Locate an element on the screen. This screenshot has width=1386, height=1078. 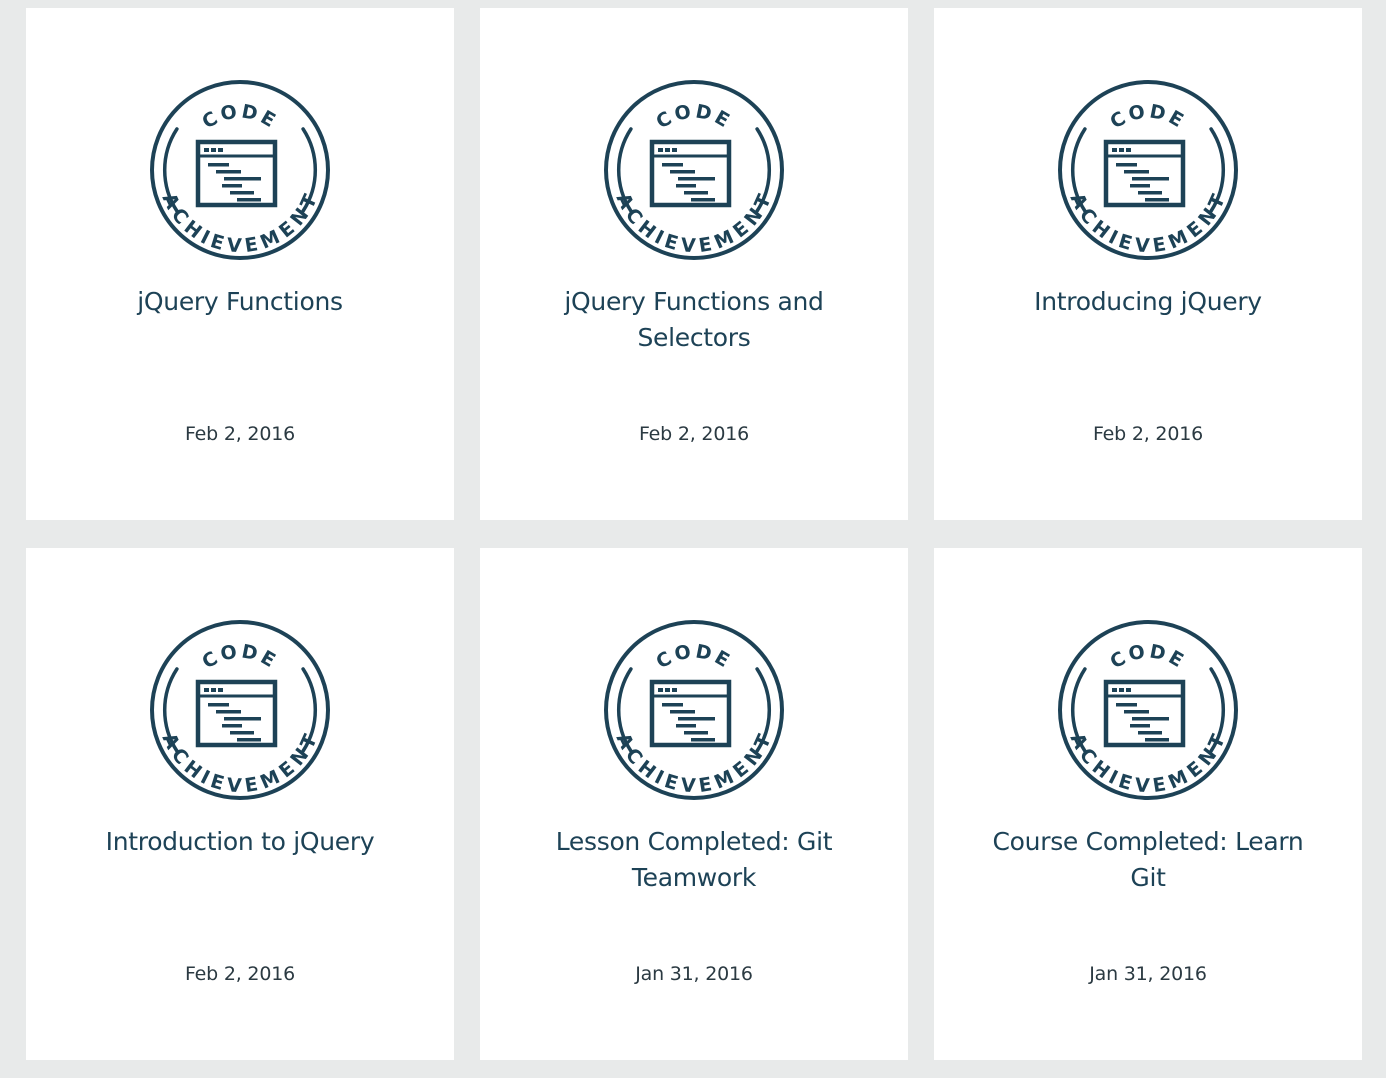
achievement-title: jQuery Functions is located at coordinates (240, 301).